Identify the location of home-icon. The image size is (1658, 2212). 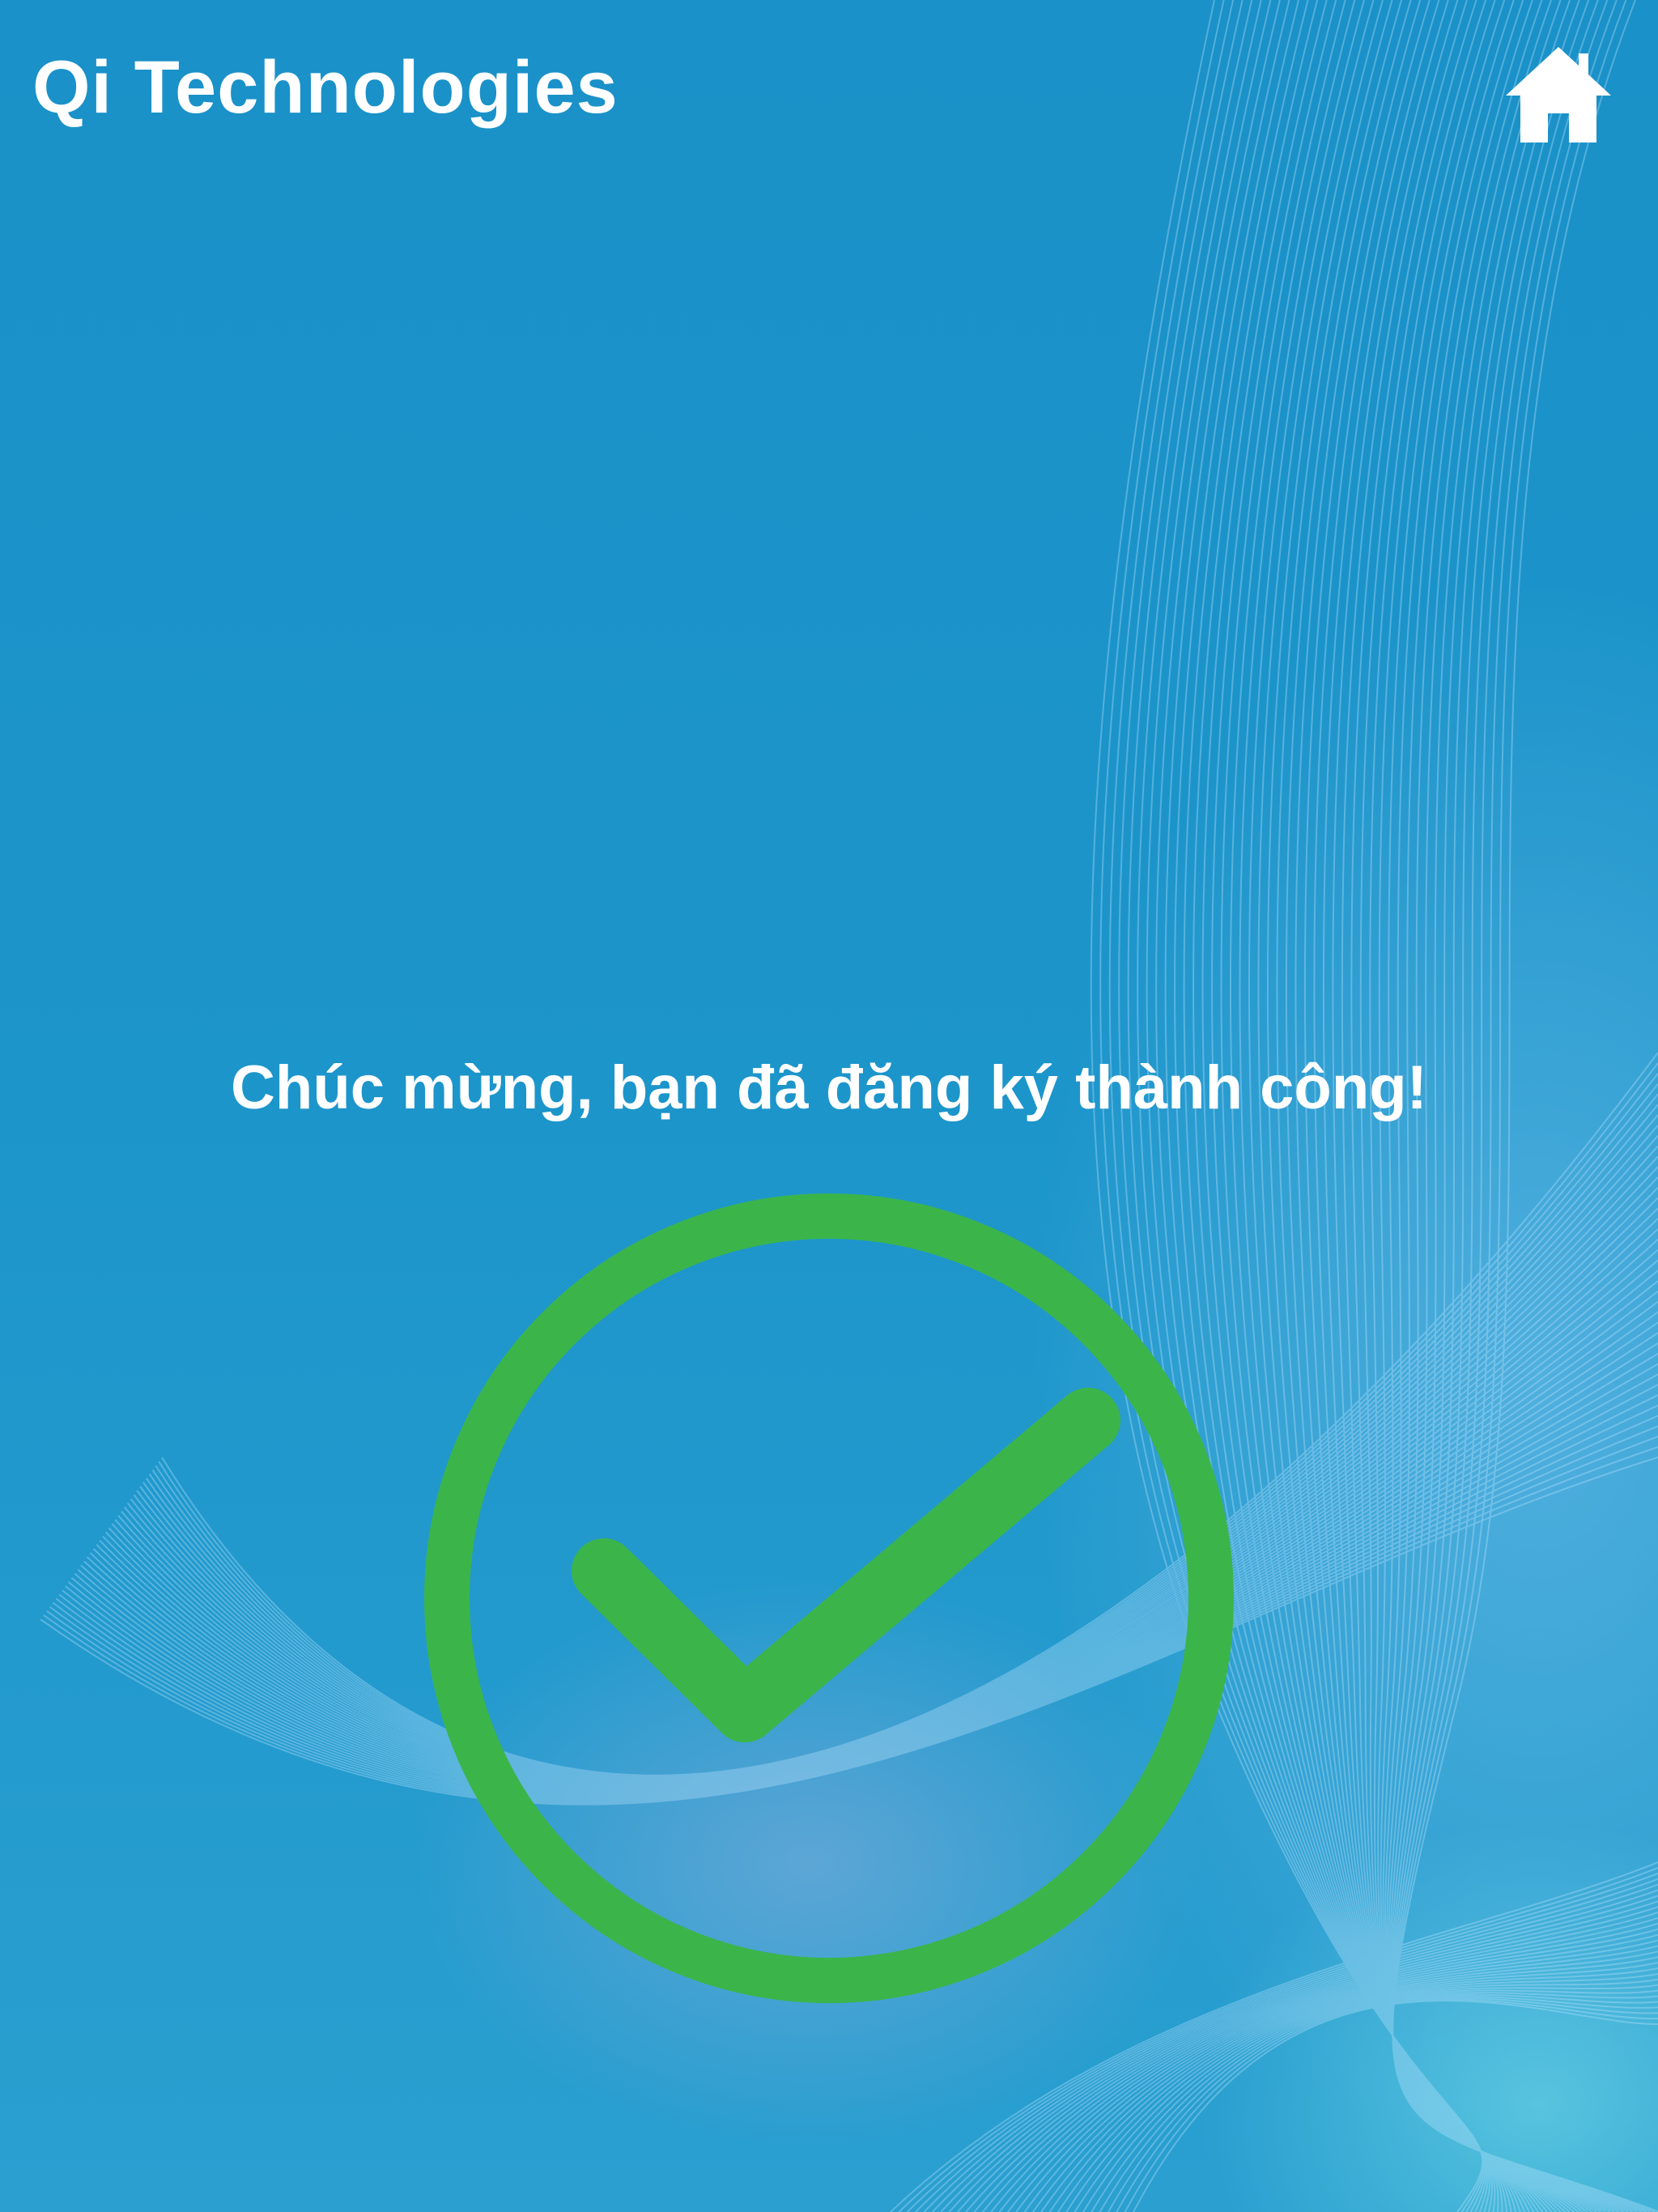
(1558, 95).